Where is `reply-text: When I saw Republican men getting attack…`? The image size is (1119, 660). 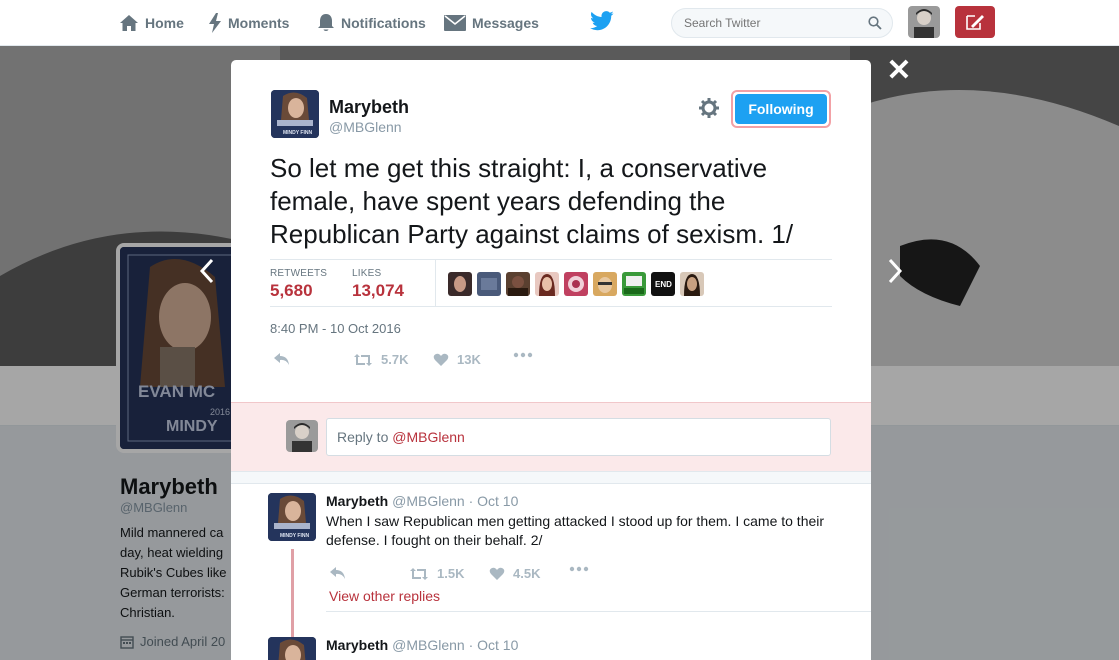 reply-text: When I saw Republican men getting attack… is located at coordinates (575, 530).